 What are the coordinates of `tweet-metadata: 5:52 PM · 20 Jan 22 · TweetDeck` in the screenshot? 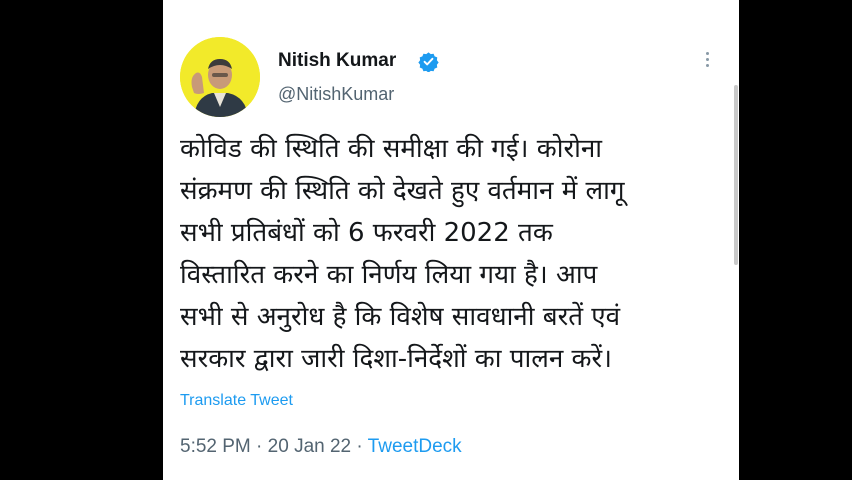 It's located at (321, 447).